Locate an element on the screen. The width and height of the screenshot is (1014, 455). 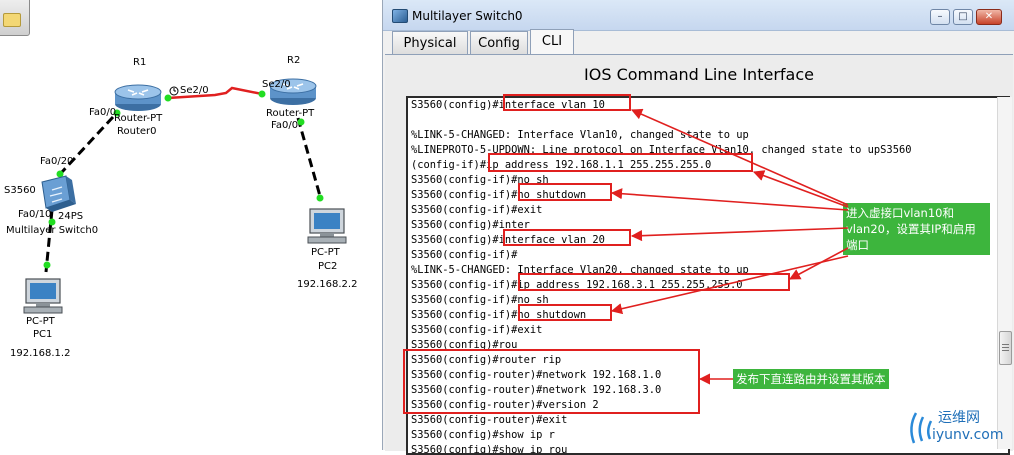
highlight-ip-vlan10 is located at coordinates (620, 162).